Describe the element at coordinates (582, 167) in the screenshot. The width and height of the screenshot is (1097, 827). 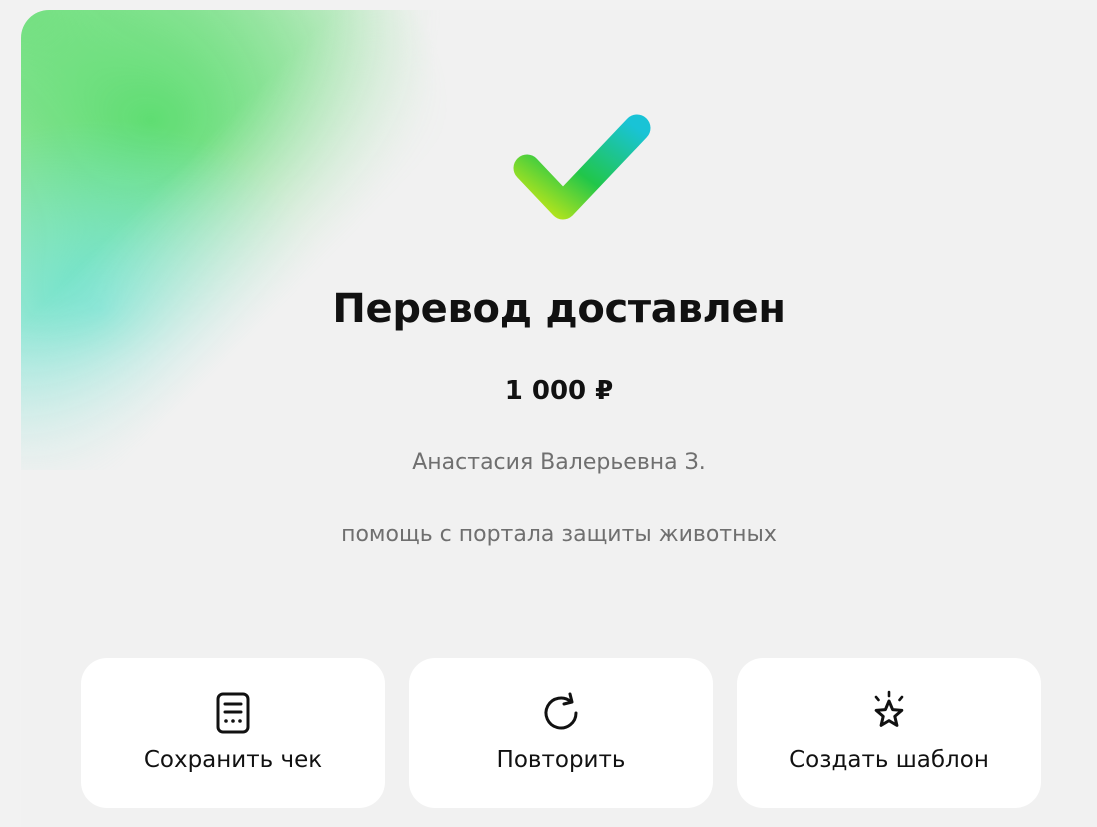
I see `checkmark-icon` at that location.